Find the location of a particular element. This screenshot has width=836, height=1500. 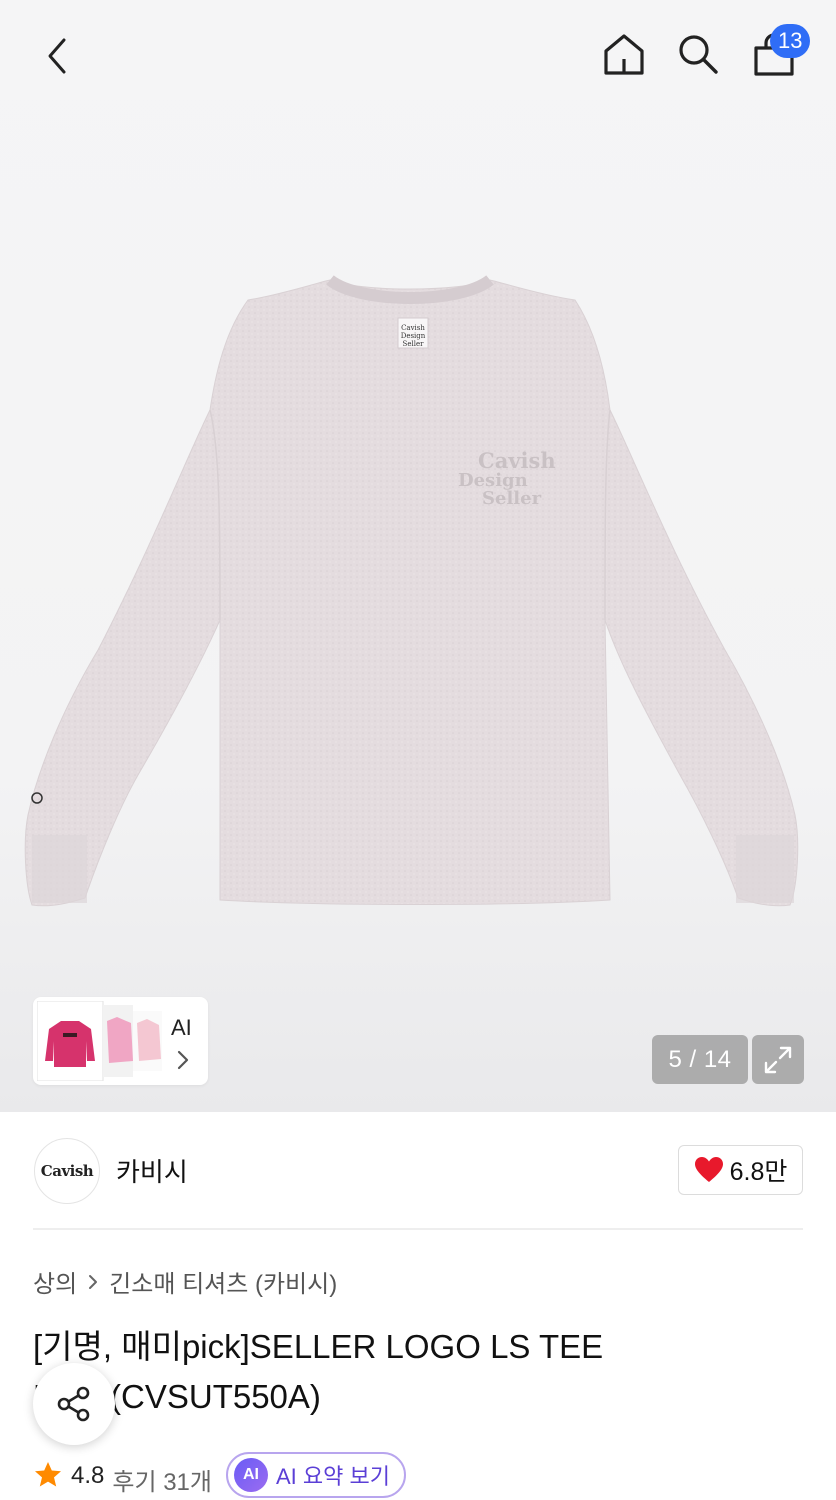

fullscreen-button is located at coordinates (778, 1059).